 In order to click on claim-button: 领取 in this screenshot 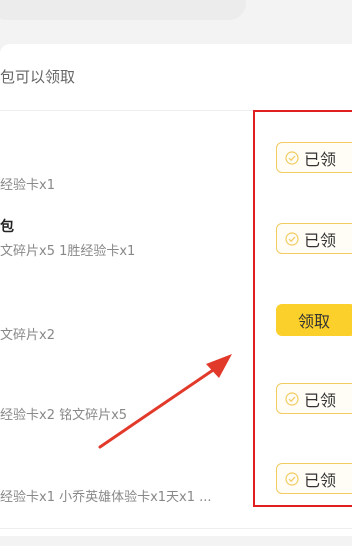, I will do `click(314, 320)`.